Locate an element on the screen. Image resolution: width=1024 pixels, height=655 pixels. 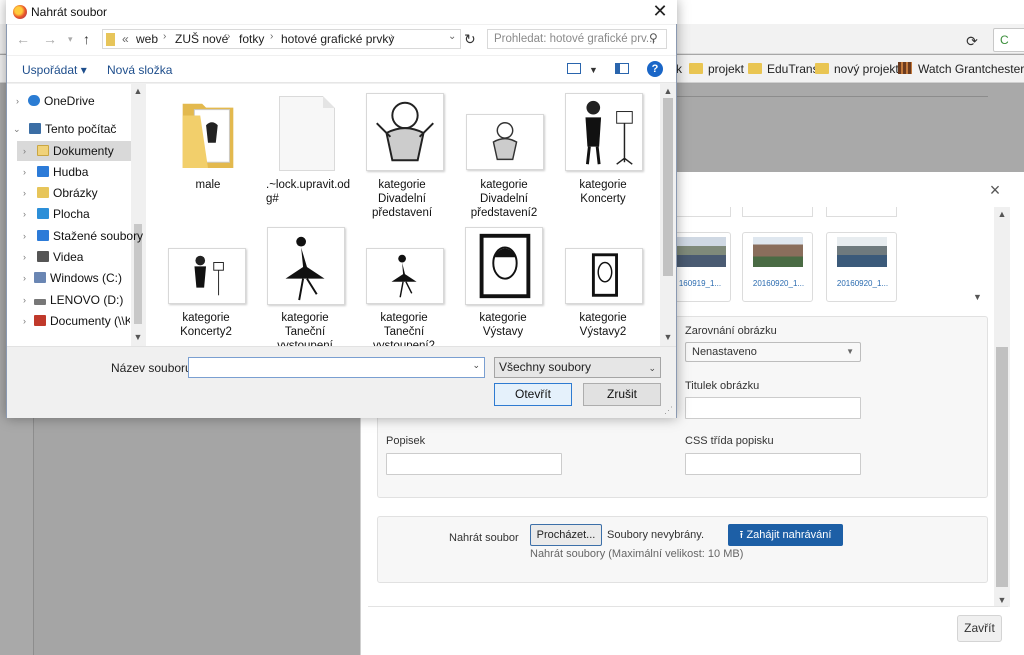
close-button: Zavřít is located at coordinates (979, 628).